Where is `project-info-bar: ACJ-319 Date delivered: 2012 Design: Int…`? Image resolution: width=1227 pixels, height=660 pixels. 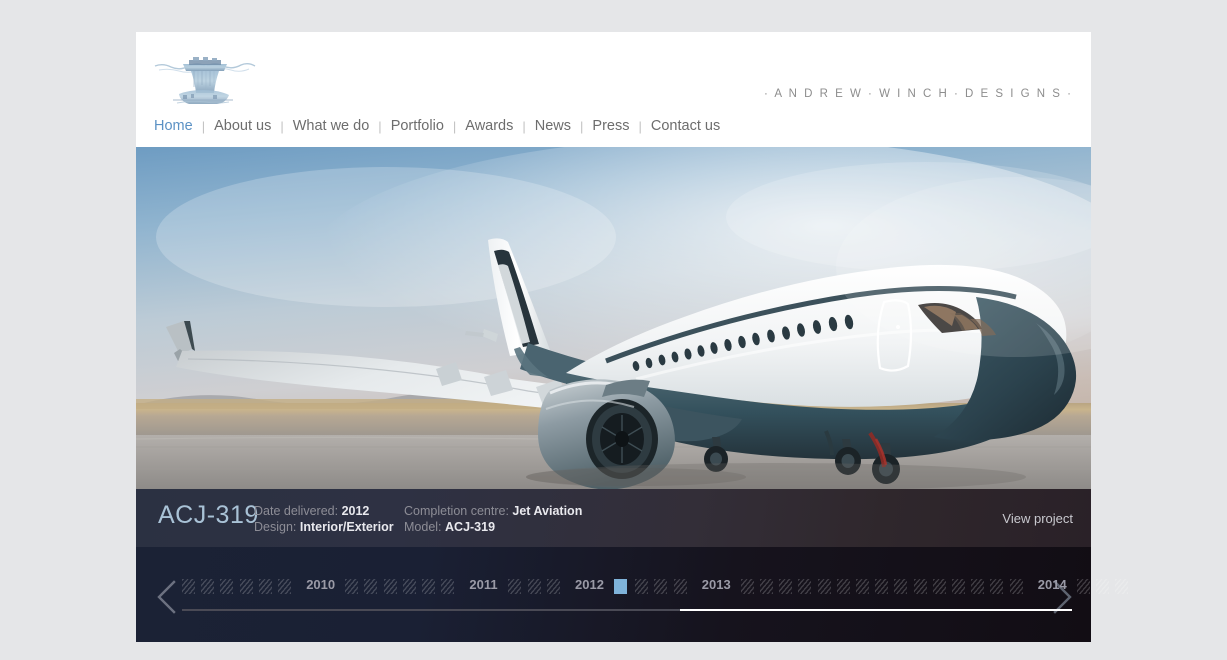 project-info-bar: ACJ-319 Date delivered: 2012 Design: Int… is located at coordinates (613, 518).